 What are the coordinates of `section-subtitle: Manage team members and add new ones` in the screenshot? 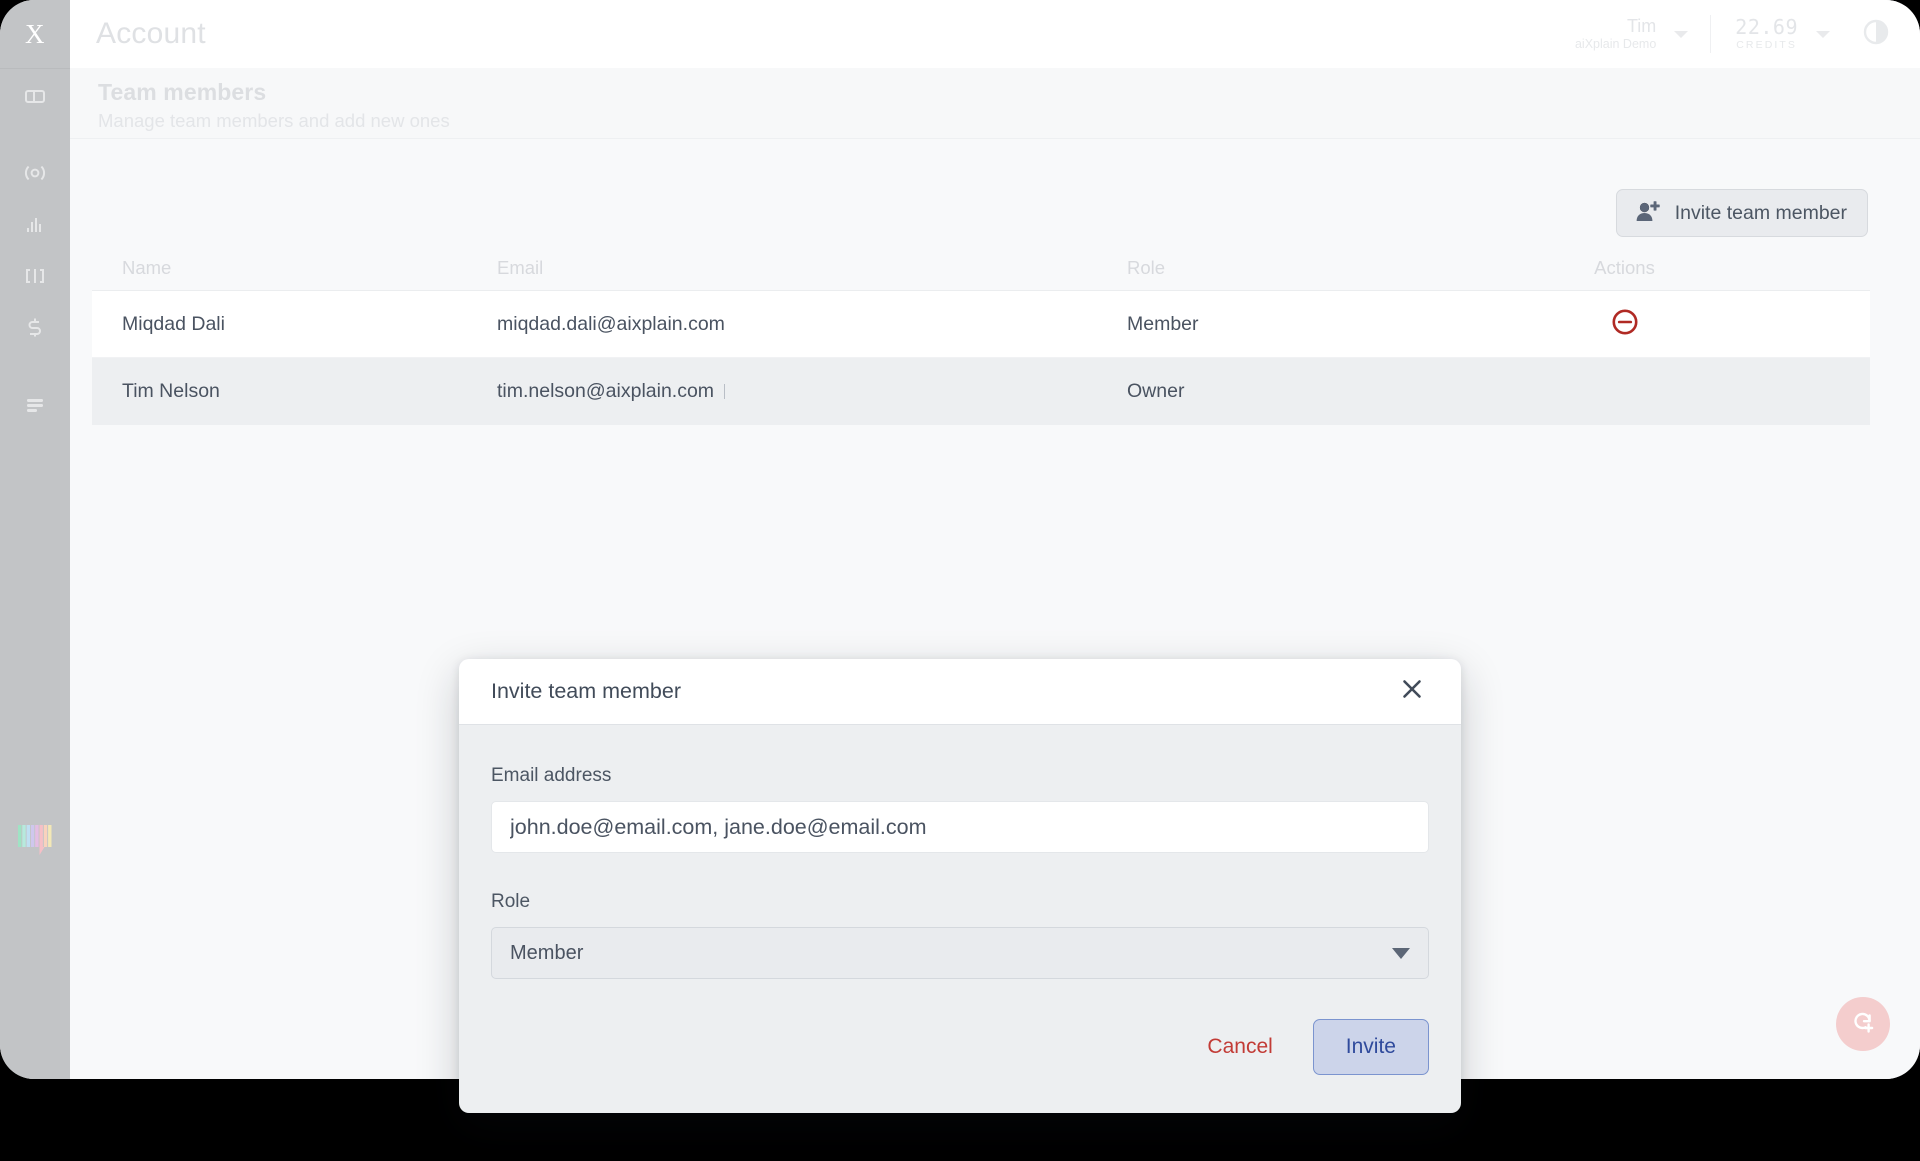 It's located at (274, 120).